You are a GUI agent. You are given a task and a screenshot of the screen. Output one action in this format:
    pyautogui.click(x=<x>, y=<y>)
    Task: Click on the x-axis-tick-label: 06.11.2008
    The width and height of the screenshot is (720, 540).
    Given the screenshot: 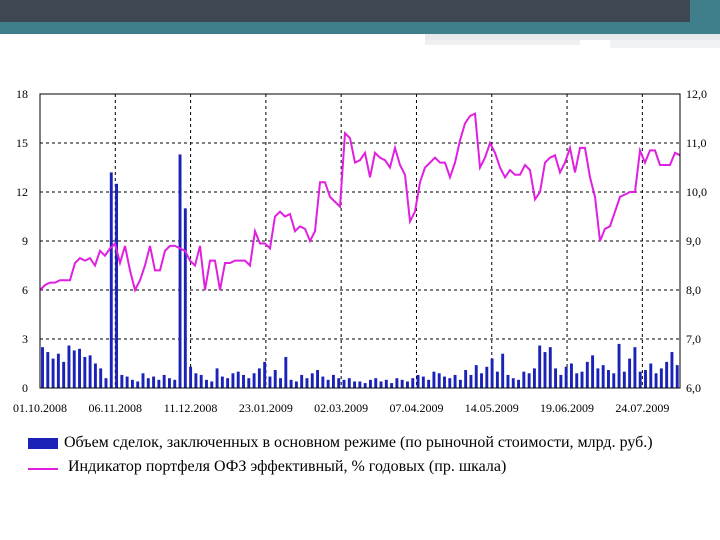 What is the action you would take?
    pyautogui.click(x=116, y=408)
    